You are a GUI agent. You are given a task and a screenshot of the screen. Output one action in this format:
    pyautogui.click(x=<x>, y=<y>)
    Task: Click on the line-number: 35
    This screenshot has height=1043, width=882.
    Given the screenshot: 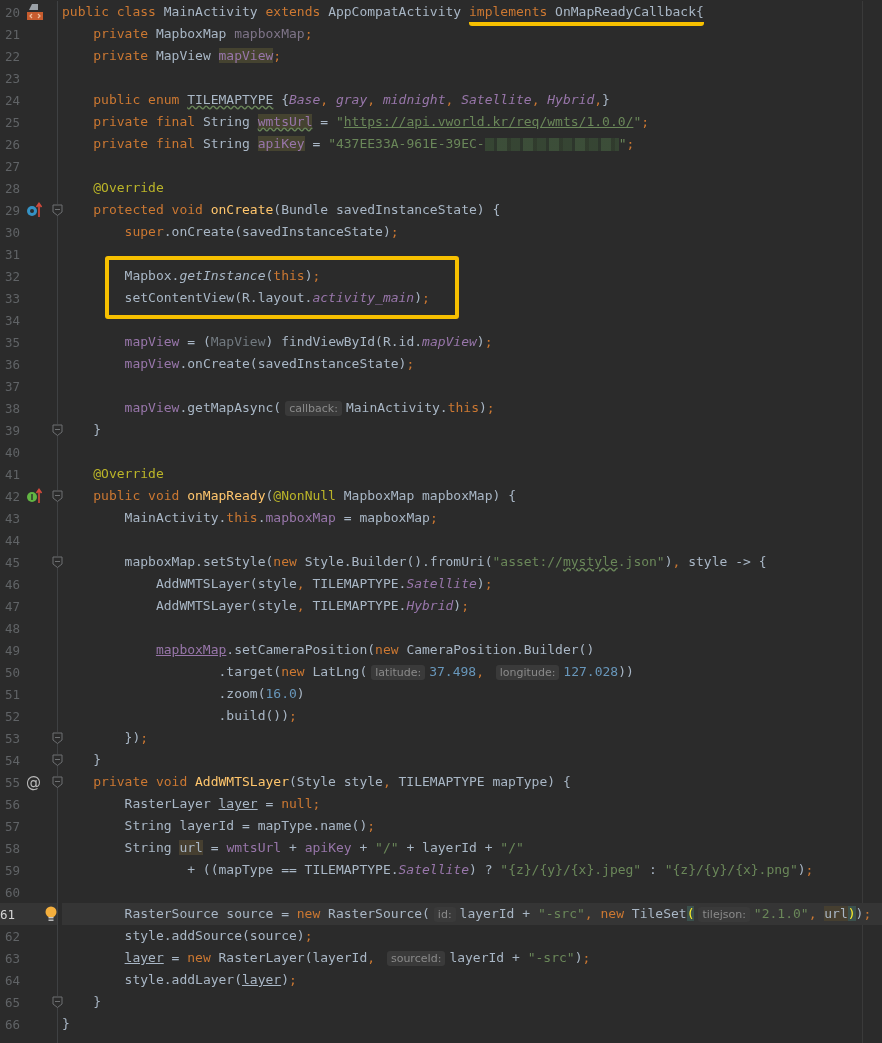 What is the action you would take?
    pyautogui.click(x=11, y=342)
    